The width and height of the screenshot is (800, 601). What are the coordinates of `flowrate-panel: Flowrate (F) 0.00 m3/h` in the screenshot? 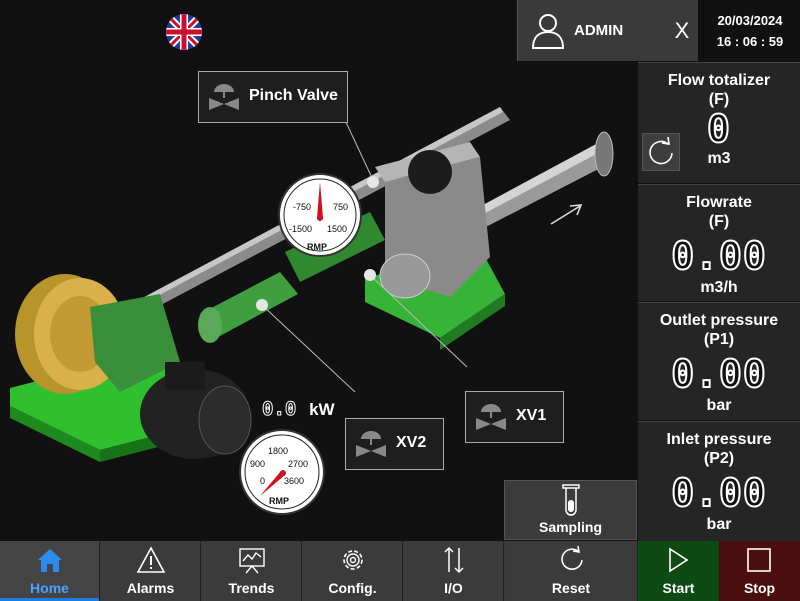 It's located at (719, 242).